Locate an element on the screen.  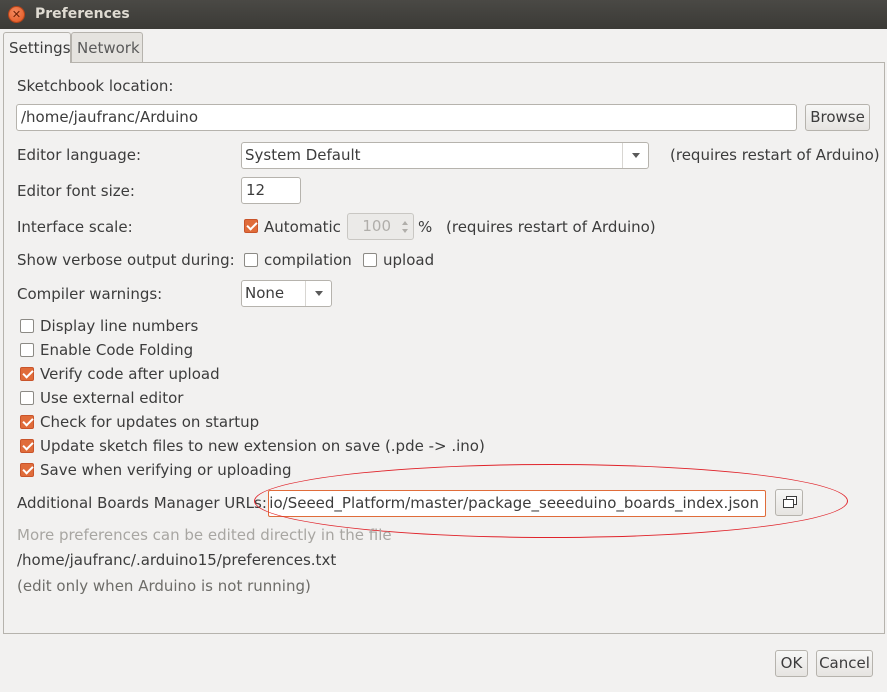
checkbox-label: Verify code after upload is located at coordinates (130, 374).